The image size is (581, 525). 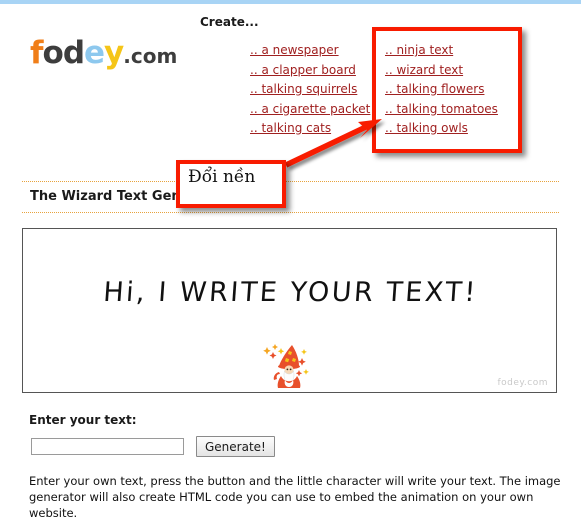 What do you see at coordinates (114, 53) in the screenshot?
I see `logo-letter-y: y` at bounding box center [114, 53].